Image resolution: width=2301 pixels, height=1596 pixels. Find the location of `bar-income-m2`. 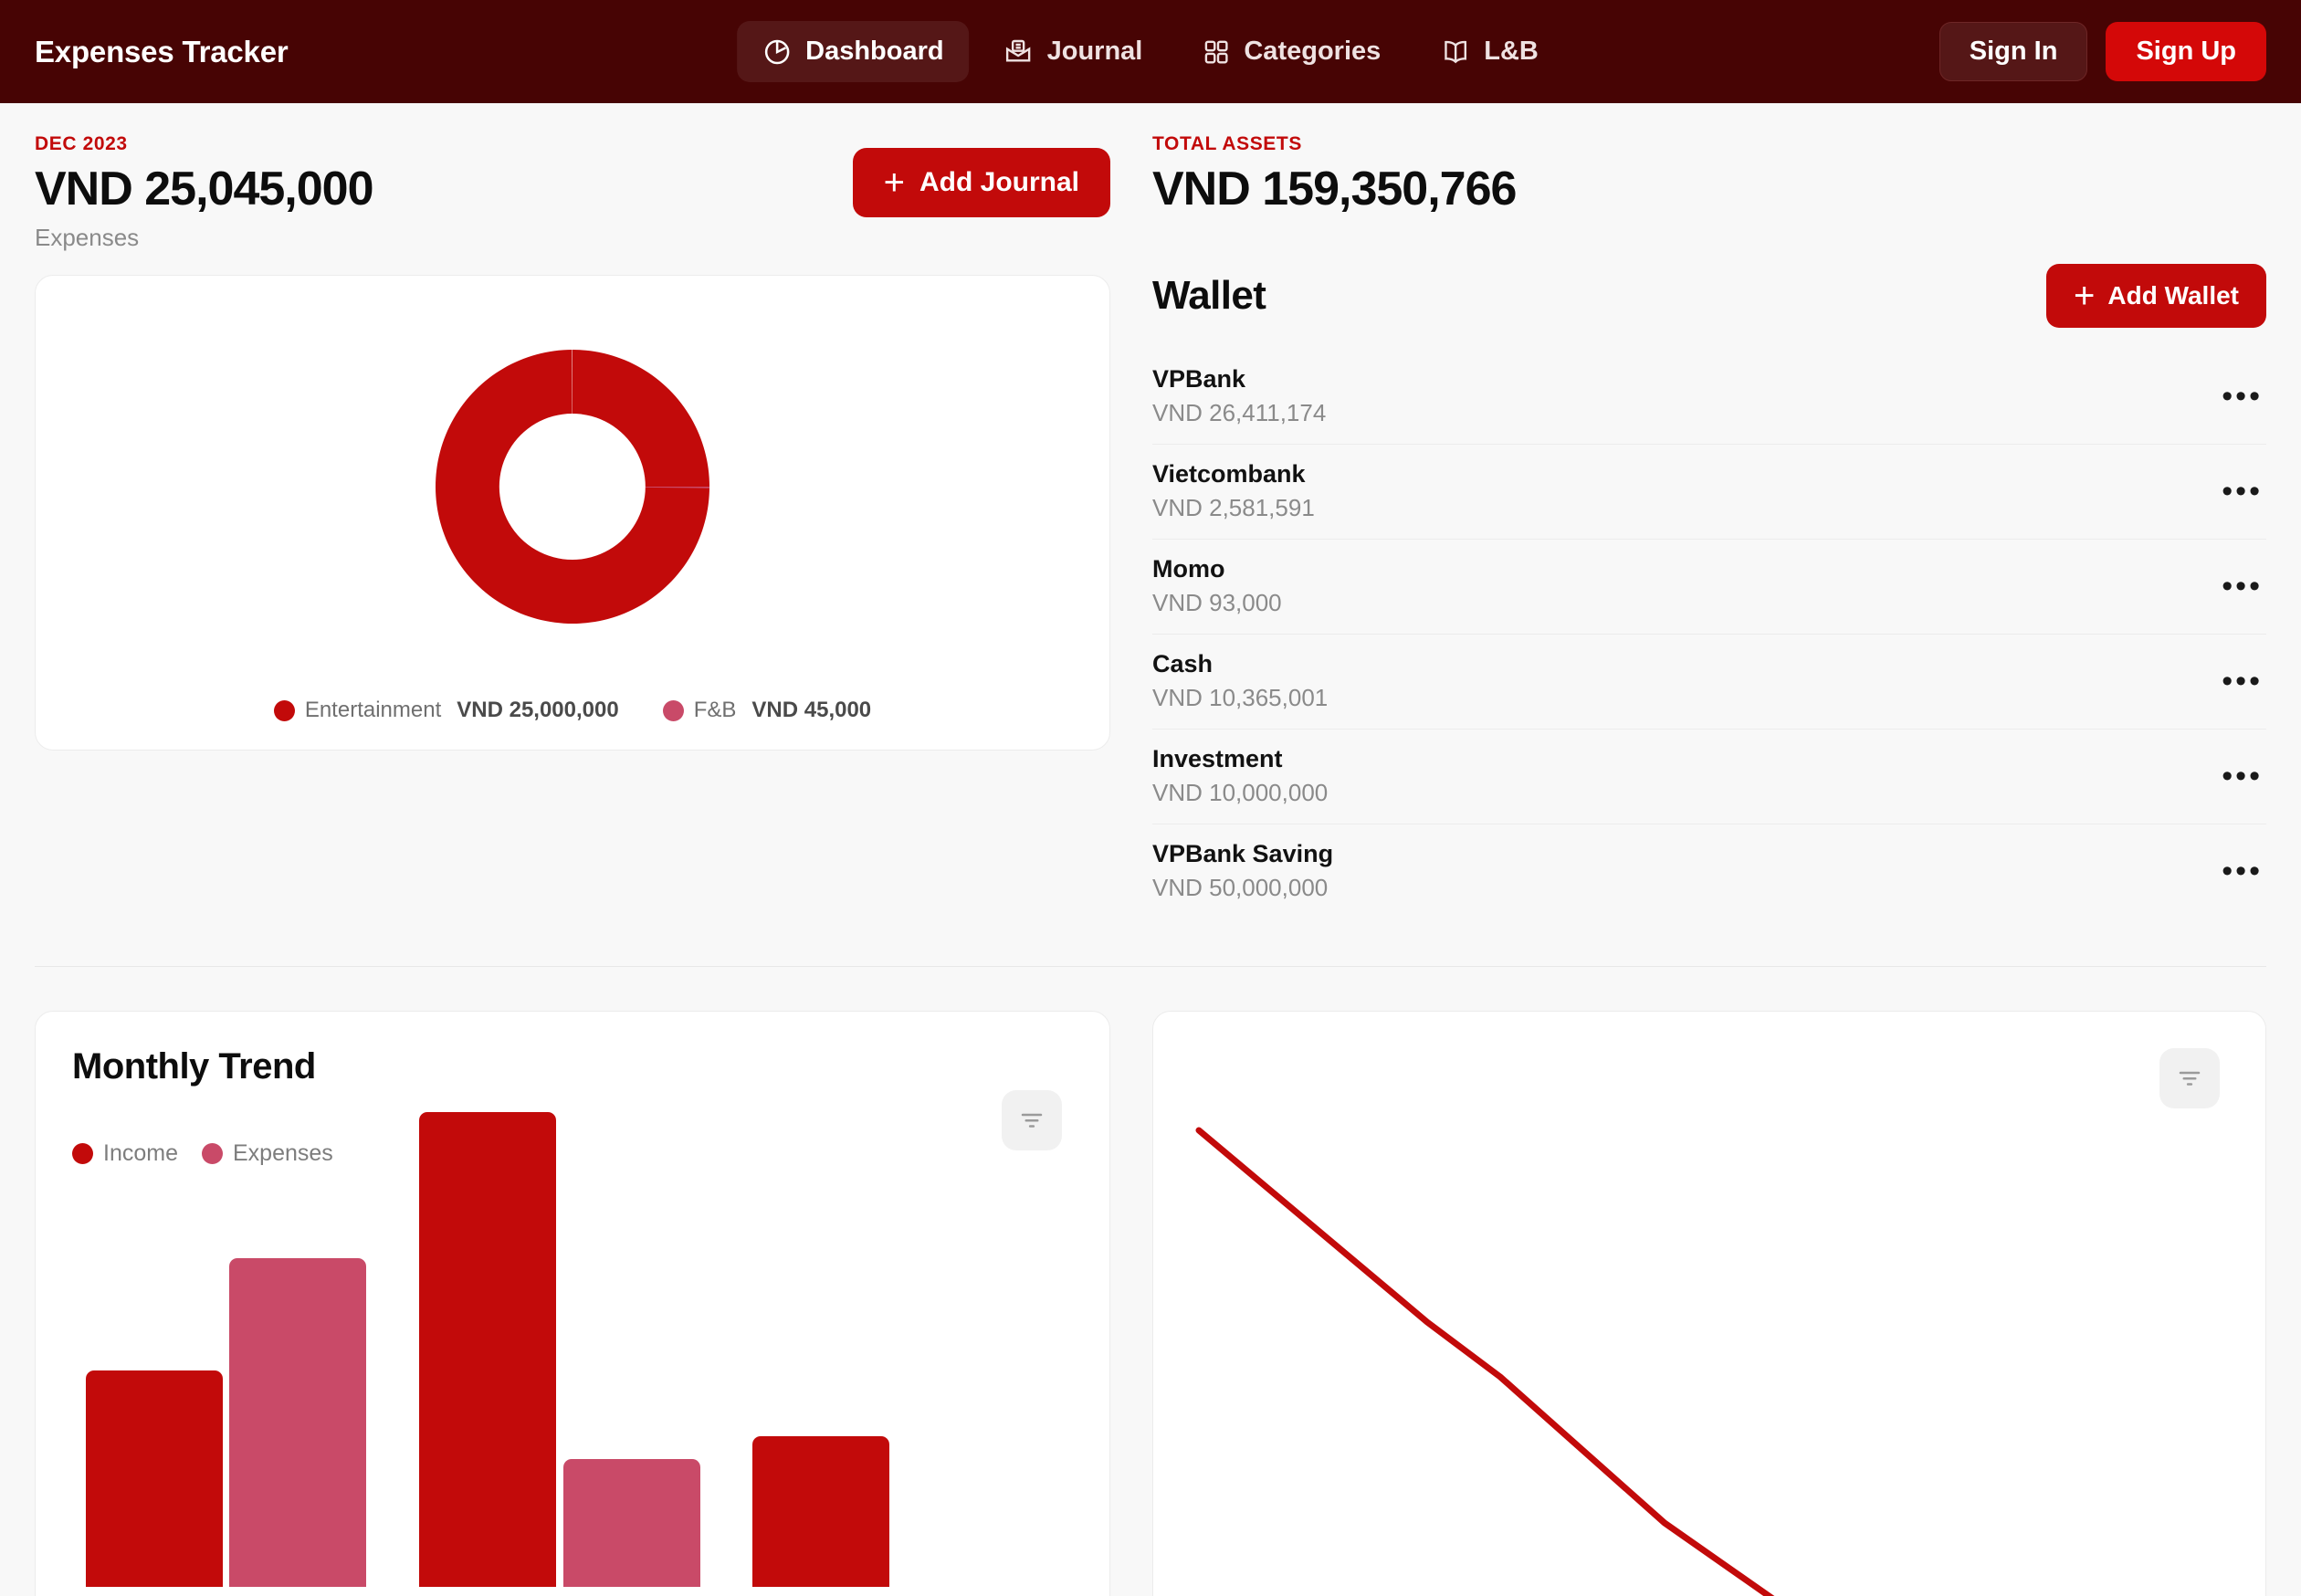

bar-income-m2 is located at coordinates (487, 1350).